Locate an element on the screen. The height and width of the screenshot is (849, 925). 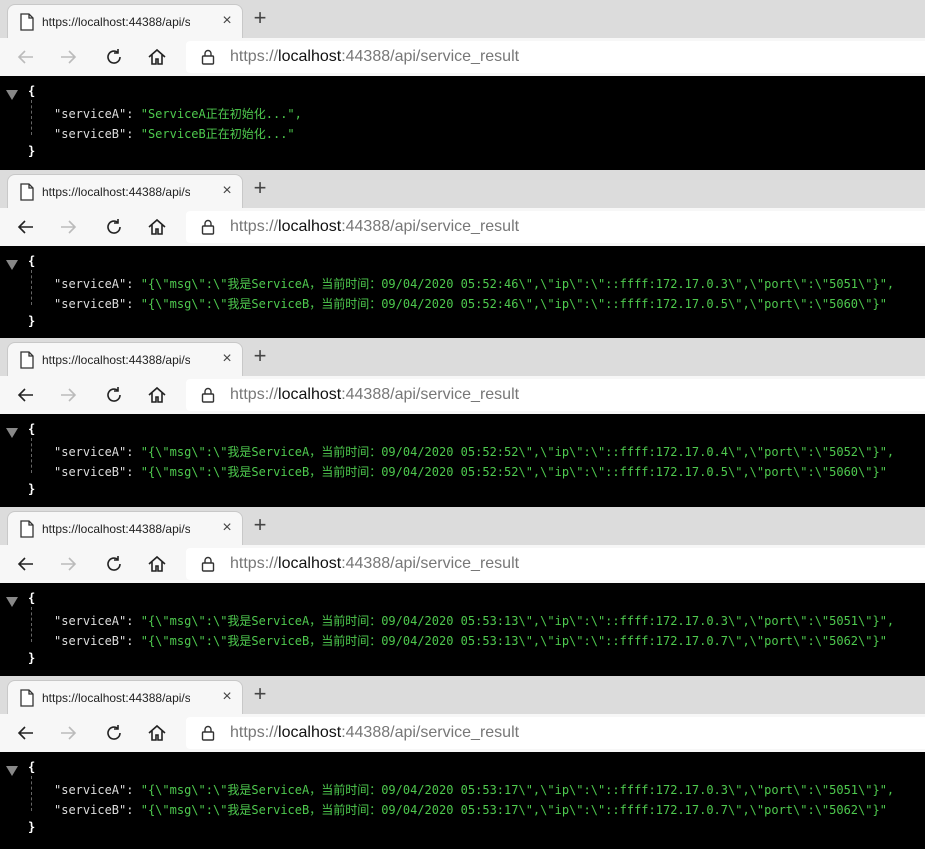
json-value: "ServiceA正在初始化...", is located at coordinates (221, 114).